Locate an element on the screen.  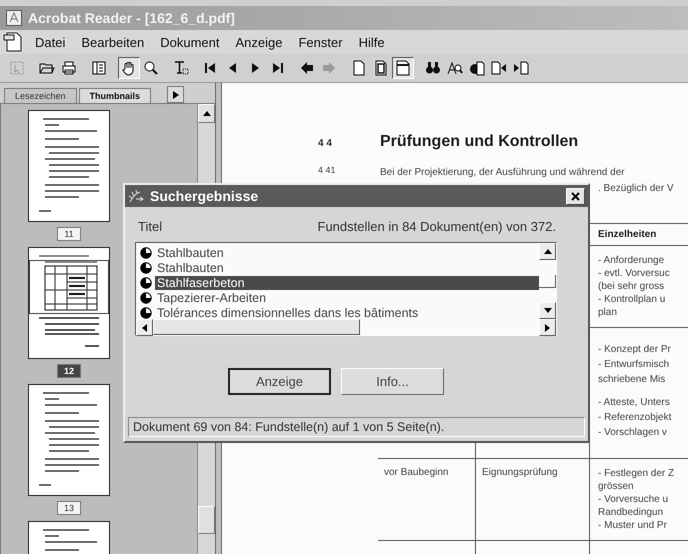
page-number: 13 is located at coordinates (69, 508).